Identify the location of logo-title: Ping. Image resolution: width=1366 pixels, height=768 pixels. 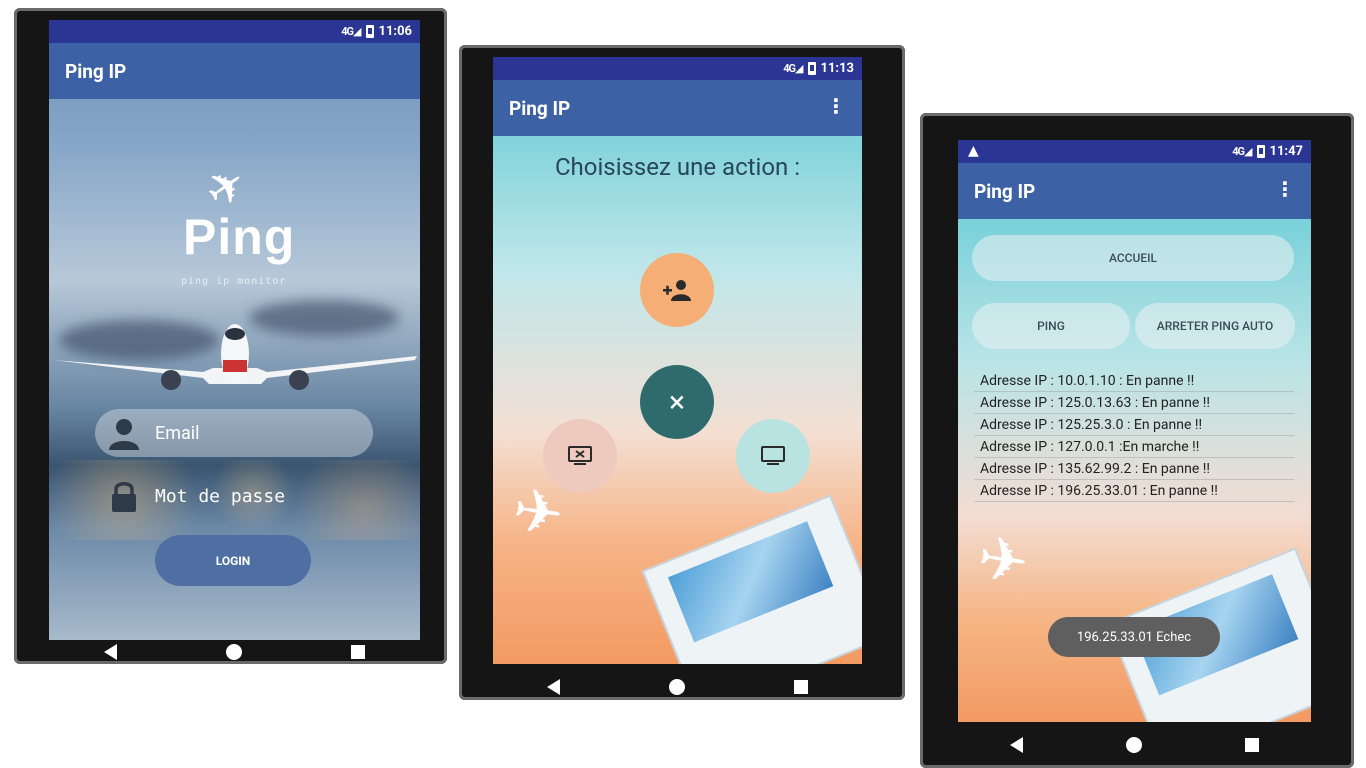
(239, 237).